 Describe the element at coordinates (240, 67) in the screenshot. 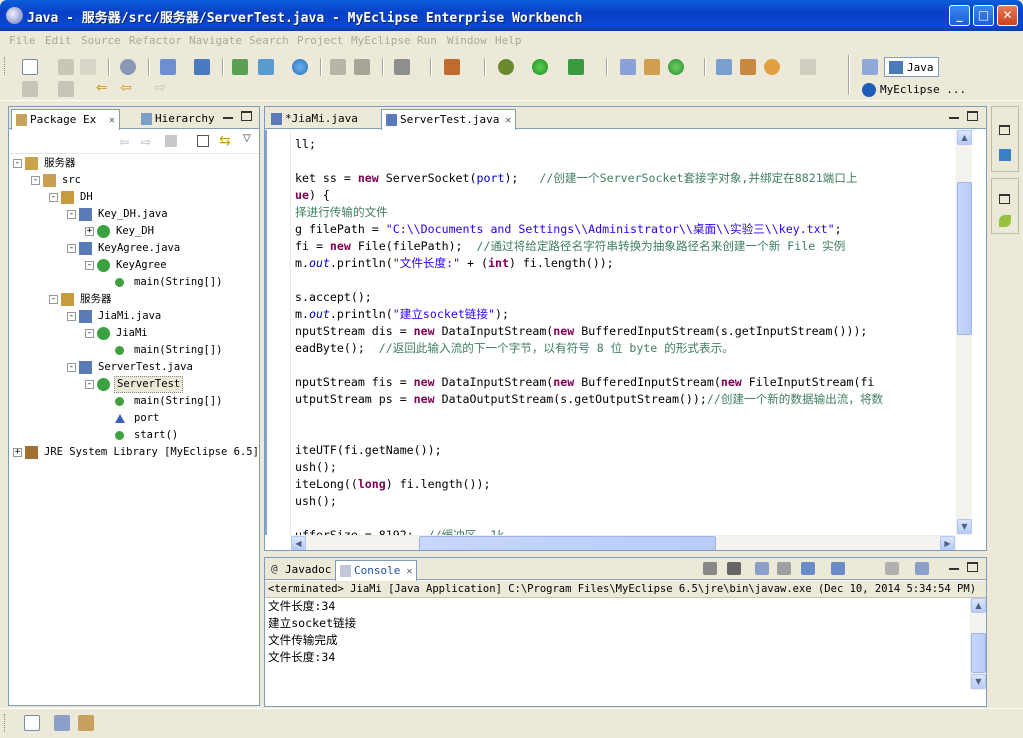

I see `deploy-icon` at that location.